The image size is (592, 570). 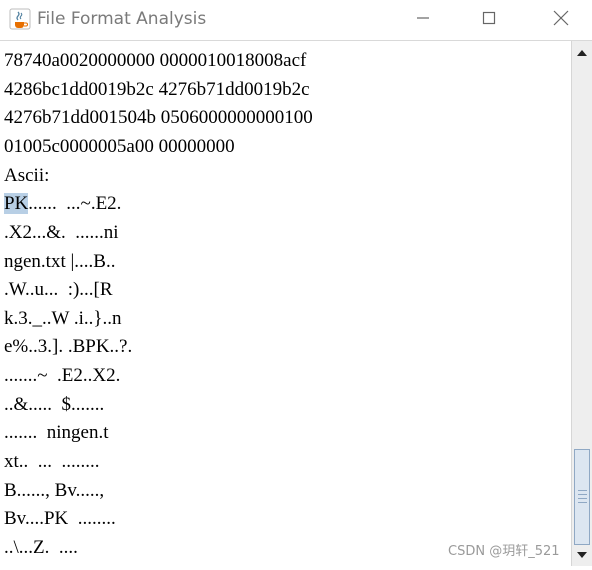 I want to click on vertical-scrollbar, so click(x=581, y=303).